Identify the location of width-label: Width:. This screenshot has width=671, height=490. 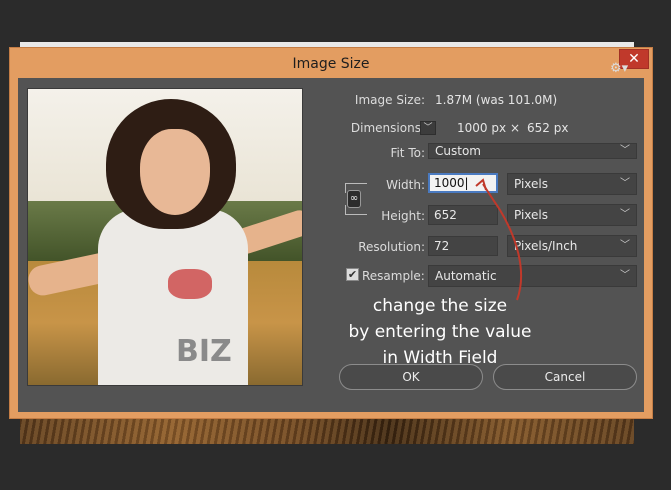
(405, 185).